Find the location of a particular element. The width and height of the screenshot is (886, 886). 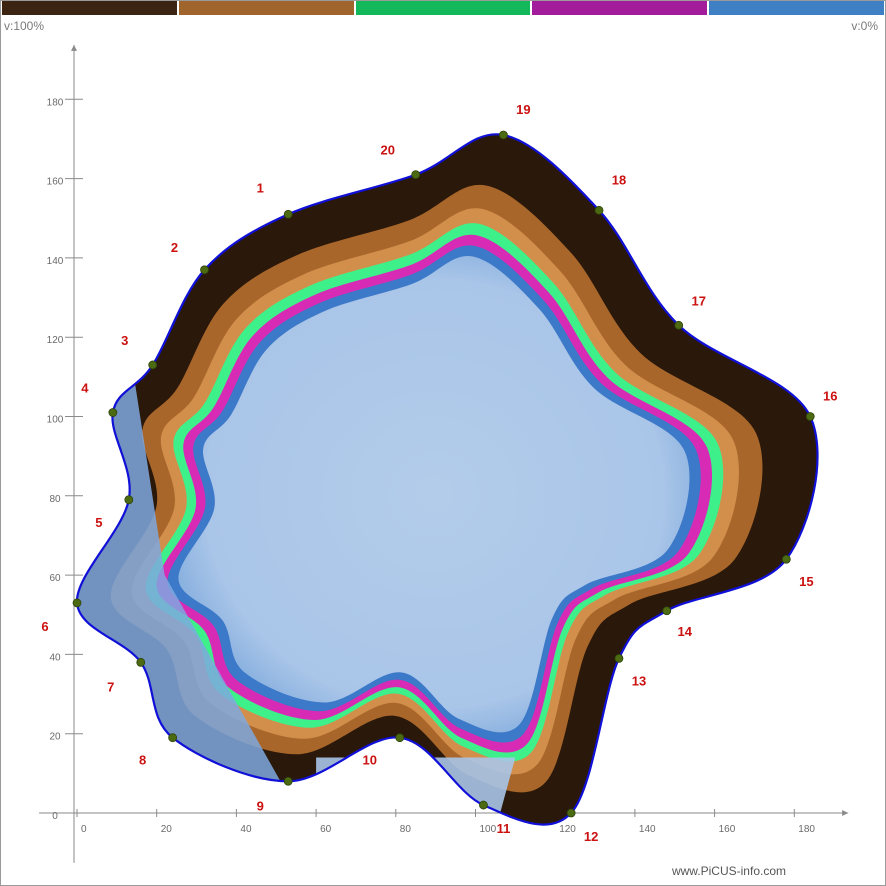

y-axis-arrow is located at coordinates (74, 47).